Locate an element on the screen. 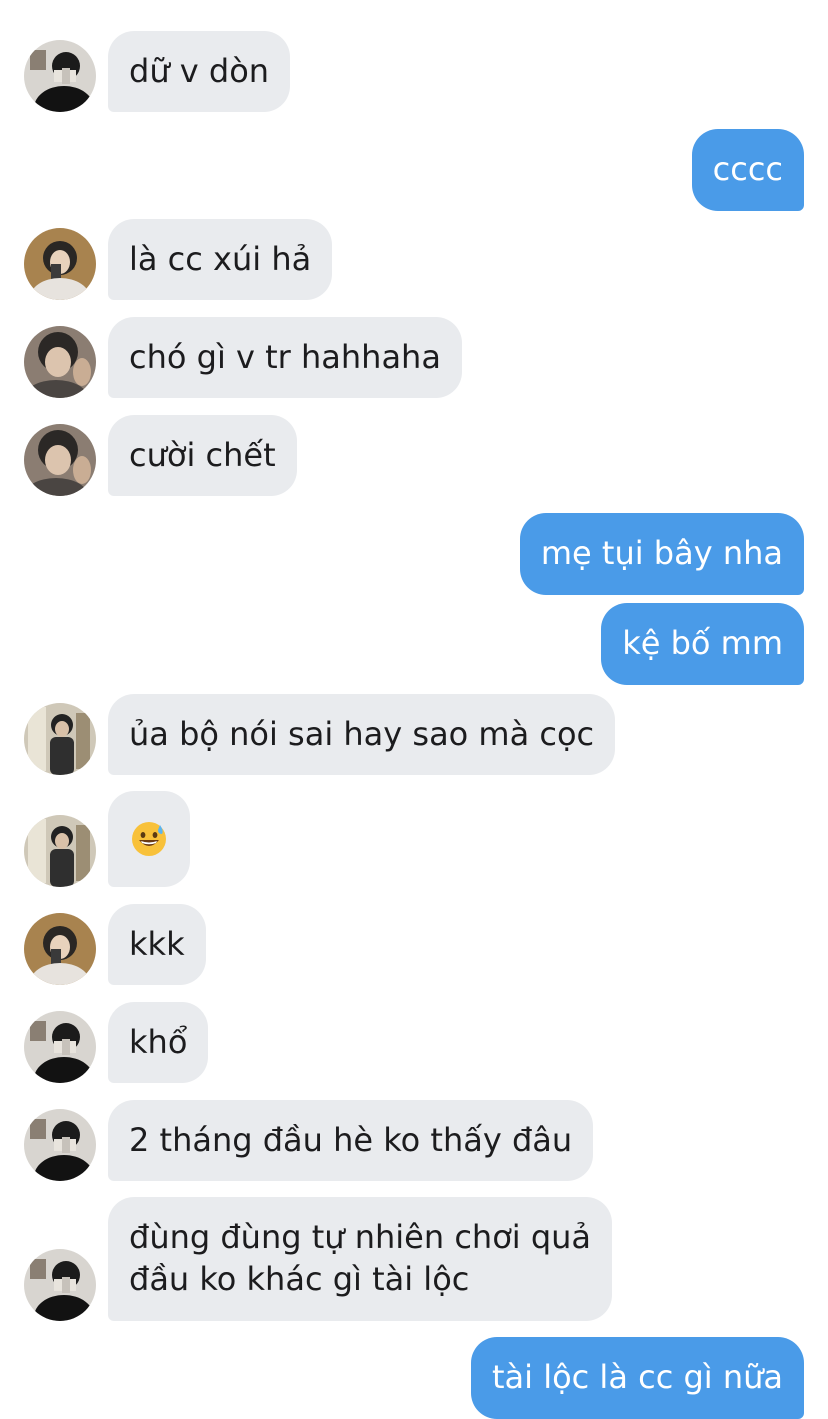 Image resolution: width=828 pixels, height=1419 pixels. incoming-message-bubble is located at coordinates (149, 839).